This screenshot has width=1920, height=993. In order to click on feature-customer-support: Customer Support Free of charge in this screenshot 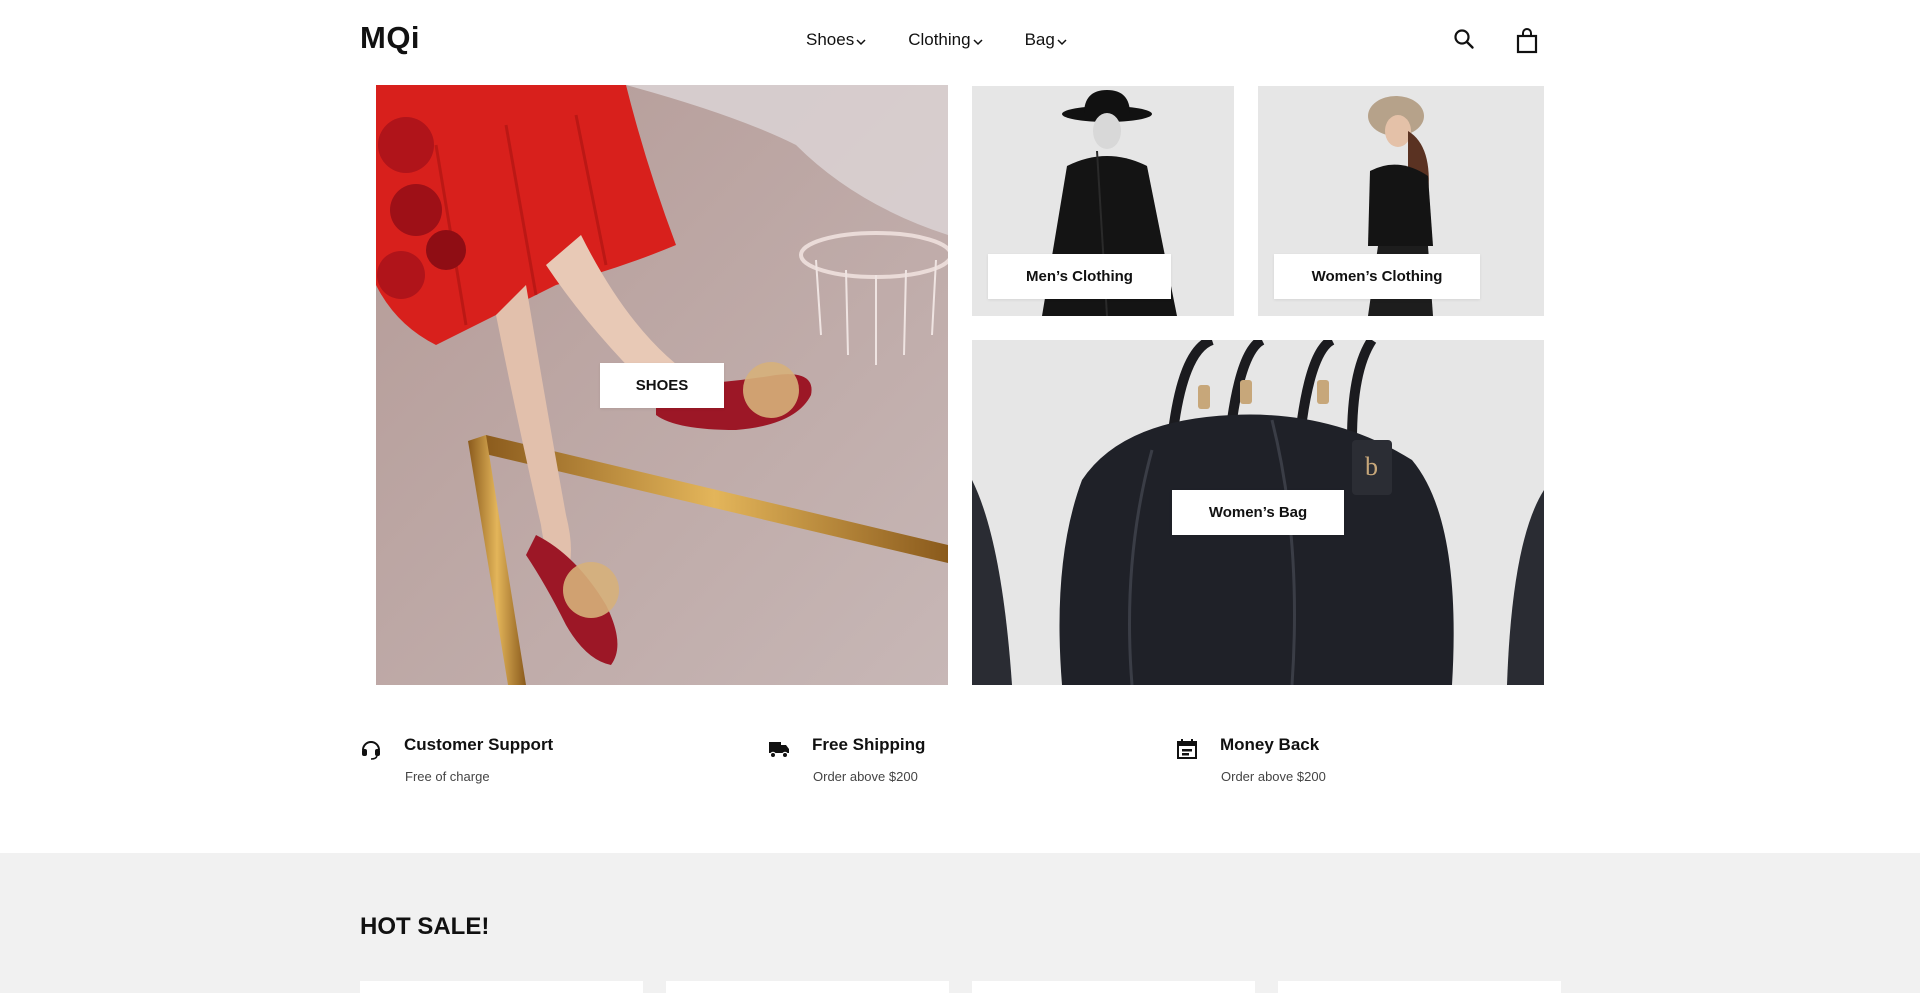, I will do `click(520, 765)`.